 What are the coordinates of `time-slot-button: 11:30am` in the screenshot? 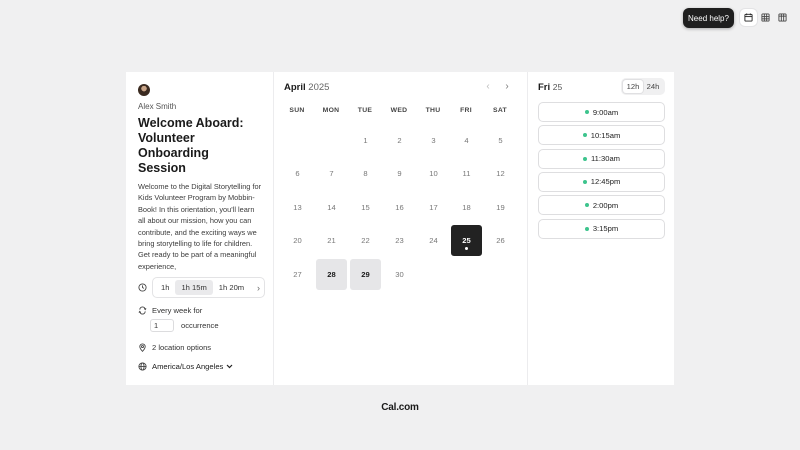 It's located at (601, 158).